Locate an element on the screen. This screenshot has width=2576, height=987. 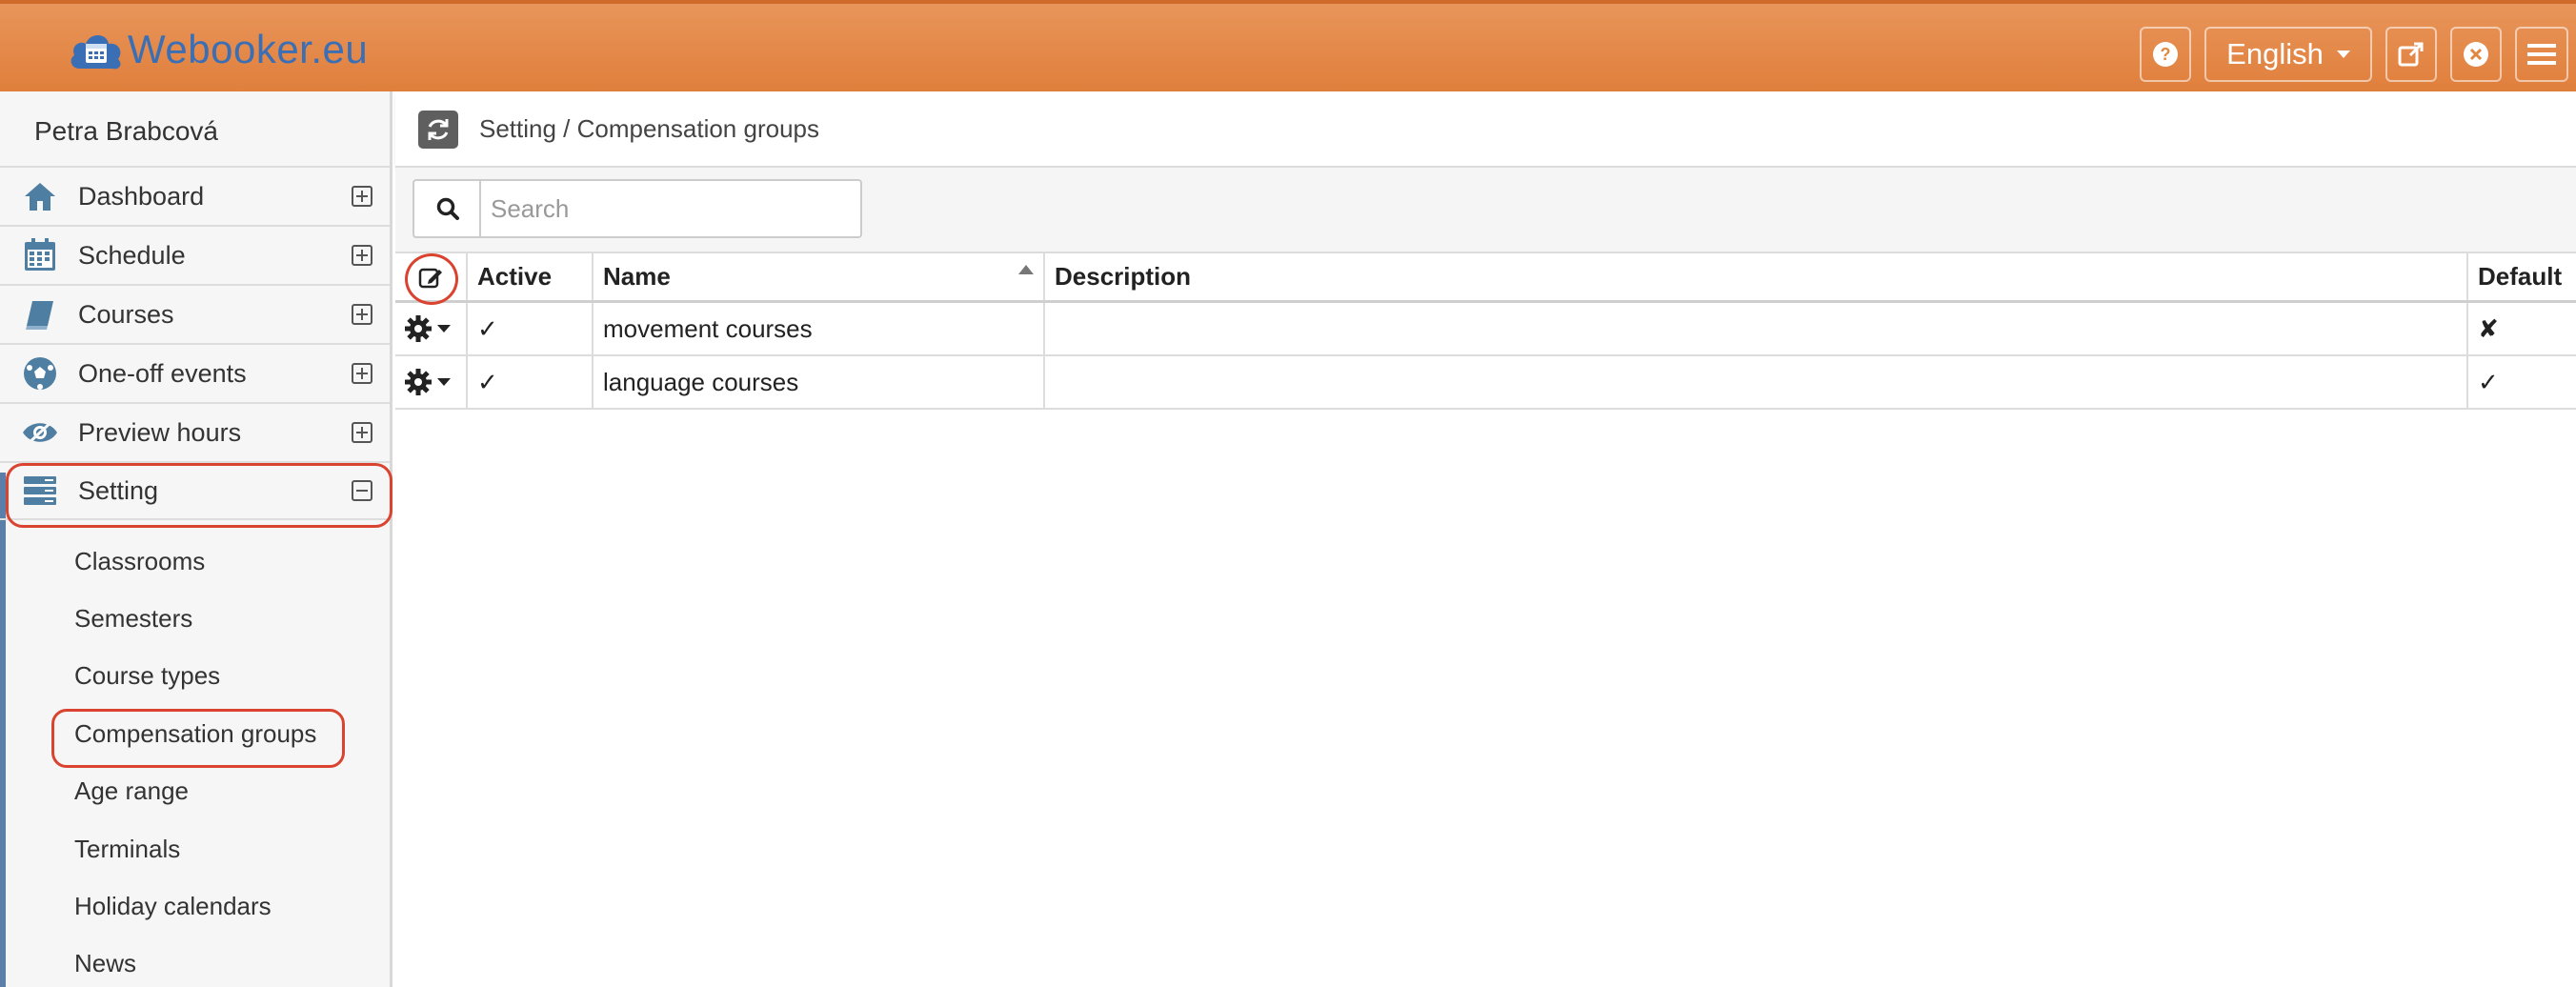
sidebar-item-label: One-off events is located at coordinates (163, 373).